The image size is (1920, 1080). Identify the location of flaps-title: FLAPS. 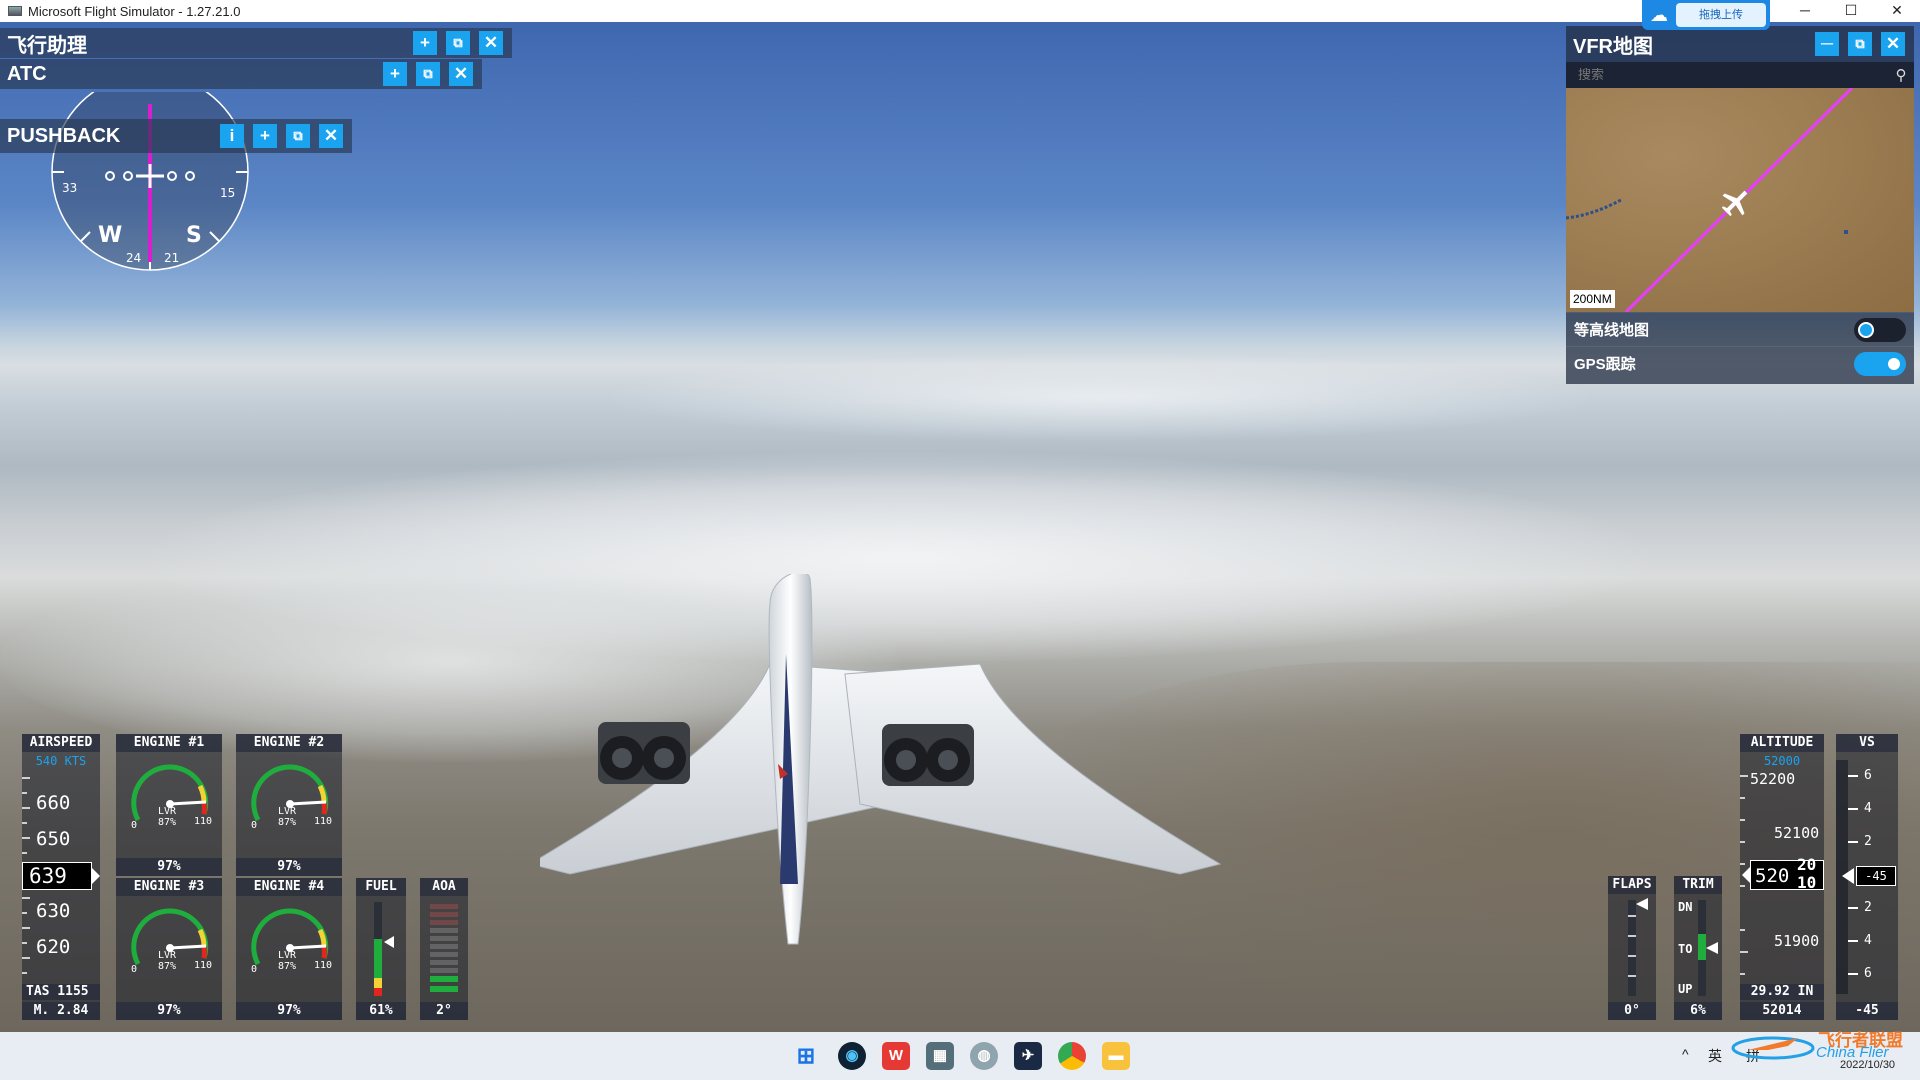
(1632, 885).